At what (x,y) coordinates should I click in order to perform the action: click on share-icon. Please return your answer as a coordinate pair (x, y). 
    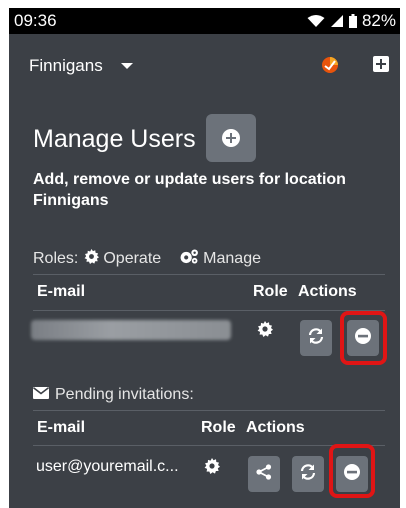
    Looking at the image, I should click on (264, 474).